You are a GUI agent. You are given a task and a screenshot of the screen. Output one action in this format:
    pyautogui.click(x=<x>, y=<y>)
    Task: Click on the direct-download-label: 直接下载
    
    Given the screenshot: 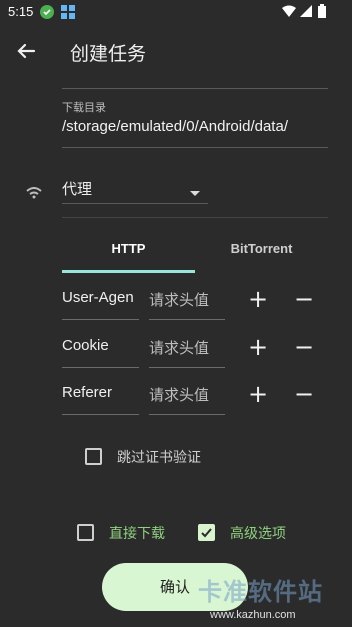 What is the action you would take?
    pyautogui.click(x=137, y=534)
    